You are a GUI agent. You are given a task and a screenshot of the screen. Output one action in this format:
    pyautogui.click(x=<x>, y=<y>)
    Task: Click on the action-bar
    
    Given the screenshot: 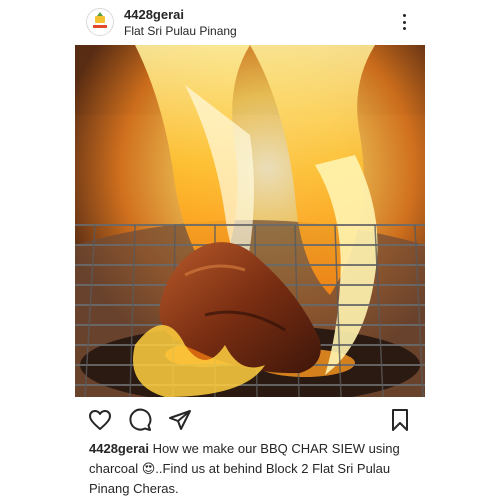 What is the action you would take?
    pyautogui.click(x=250, y=419)
    